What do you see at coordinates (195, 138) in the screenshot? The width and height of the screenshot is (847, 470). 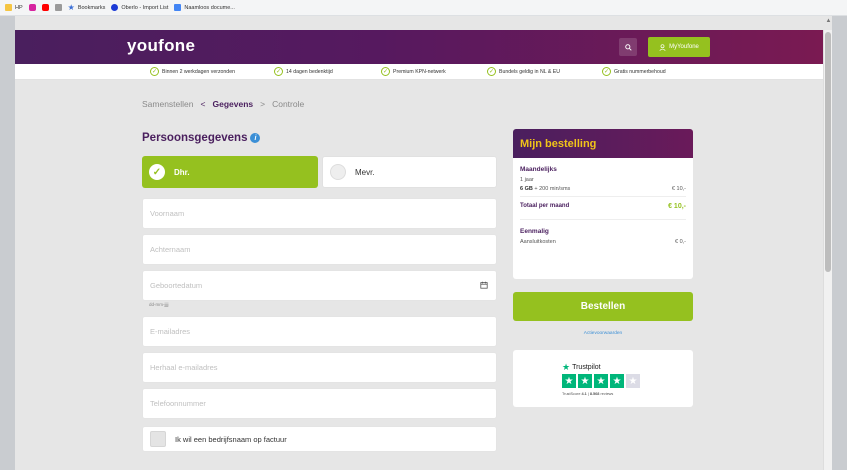 I see `form-title-text: Persoonsgegevens` at bounding box center [195, 138].